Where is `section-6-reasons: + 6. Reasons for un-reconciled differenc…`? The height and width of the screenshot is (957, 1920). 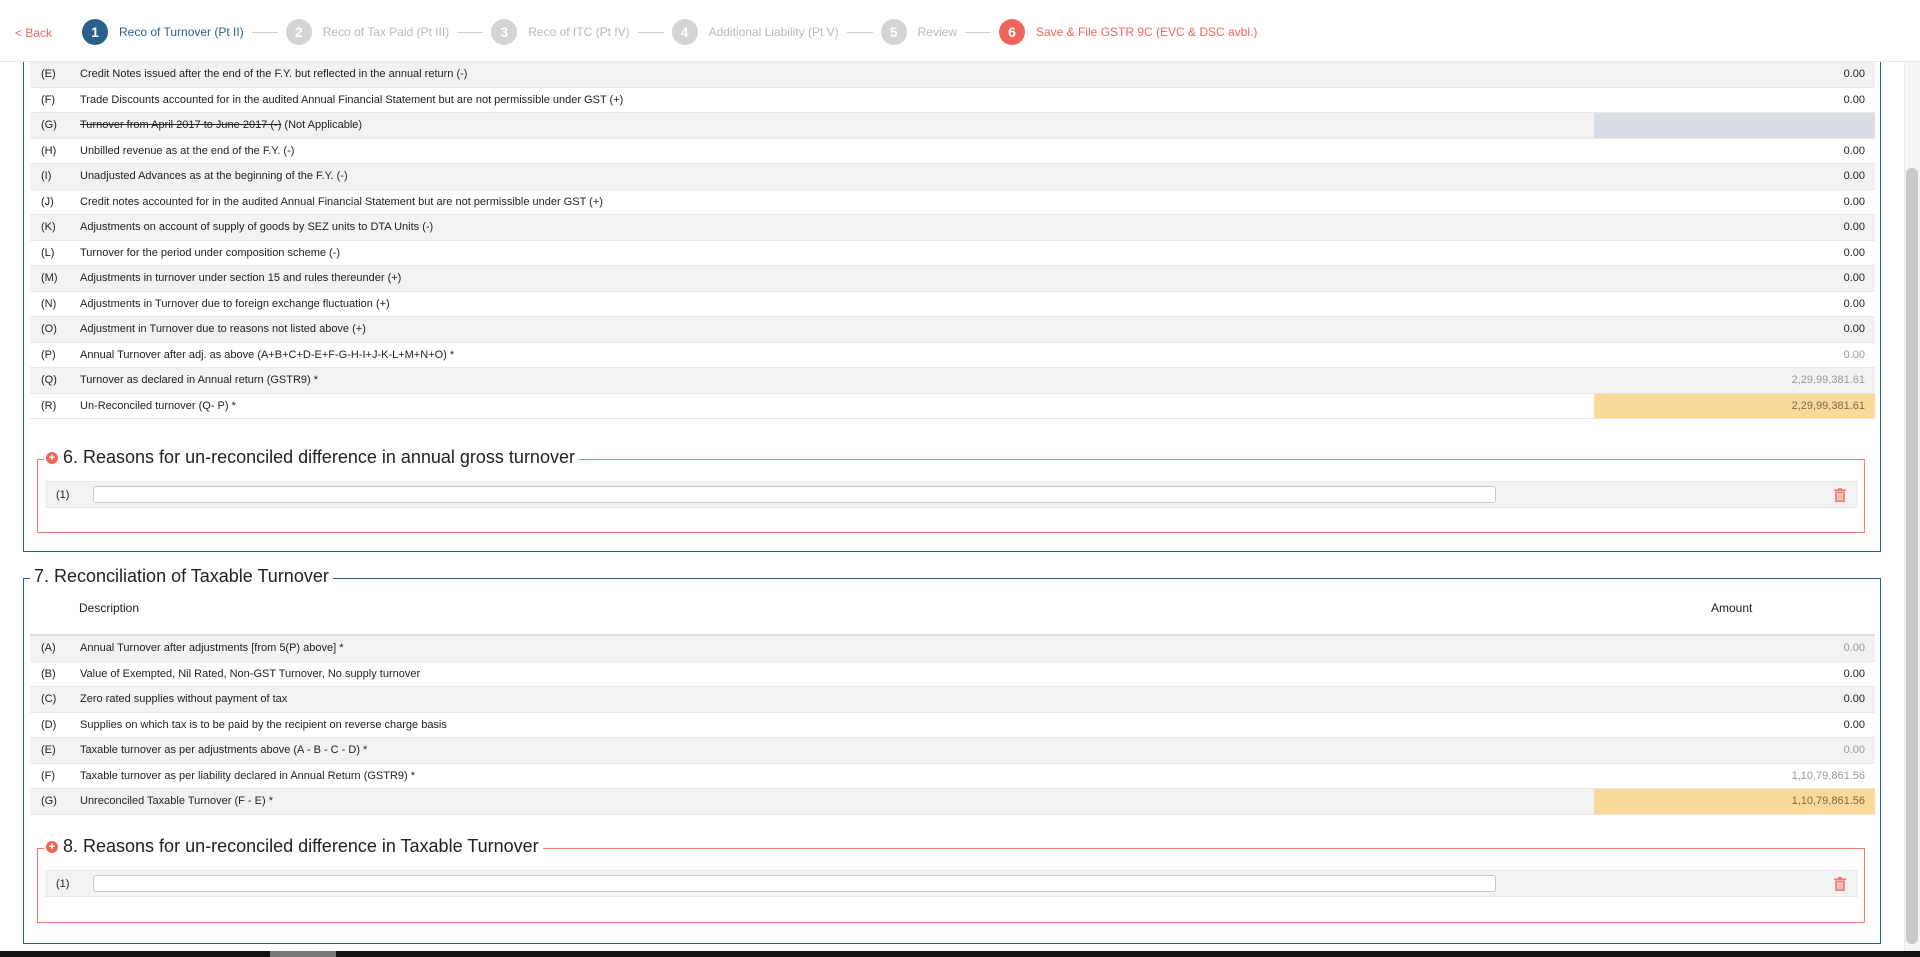 section-6-reasons: + 6. Reasons for un-reconciled differenc… is located at coordinates (951, 490).